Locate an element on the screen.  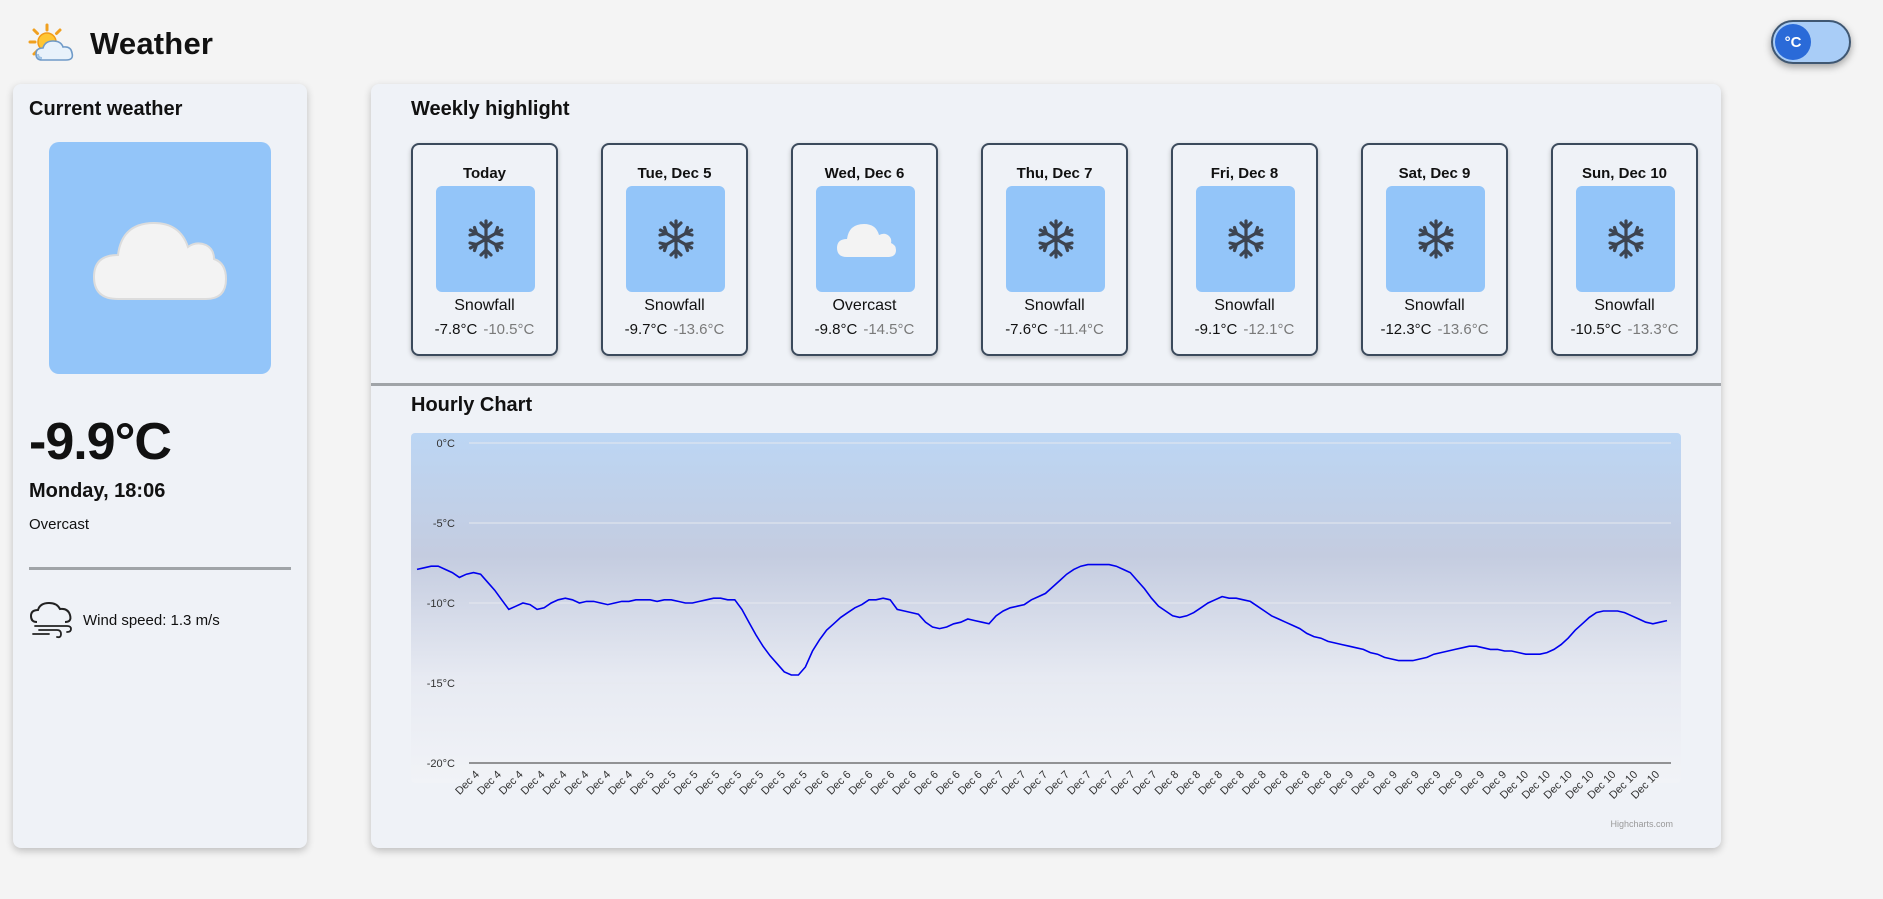
app-header: Weather is located at coordinates (120, 44).